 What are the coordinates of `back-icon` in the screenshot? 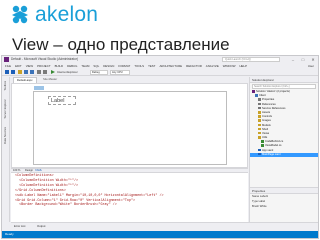 It's located at (7, 72).